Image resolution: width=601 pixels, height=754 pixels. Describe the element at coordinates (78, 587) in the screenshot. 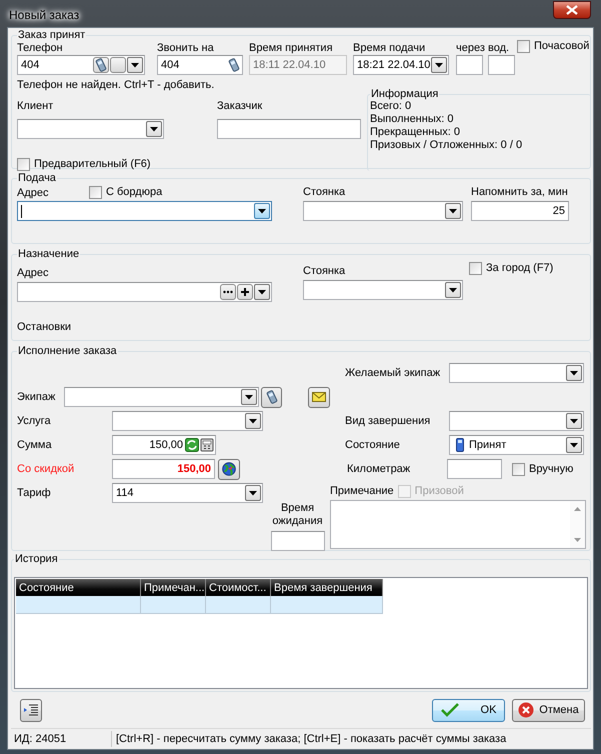

I see `column-header: Состояние` at that location.